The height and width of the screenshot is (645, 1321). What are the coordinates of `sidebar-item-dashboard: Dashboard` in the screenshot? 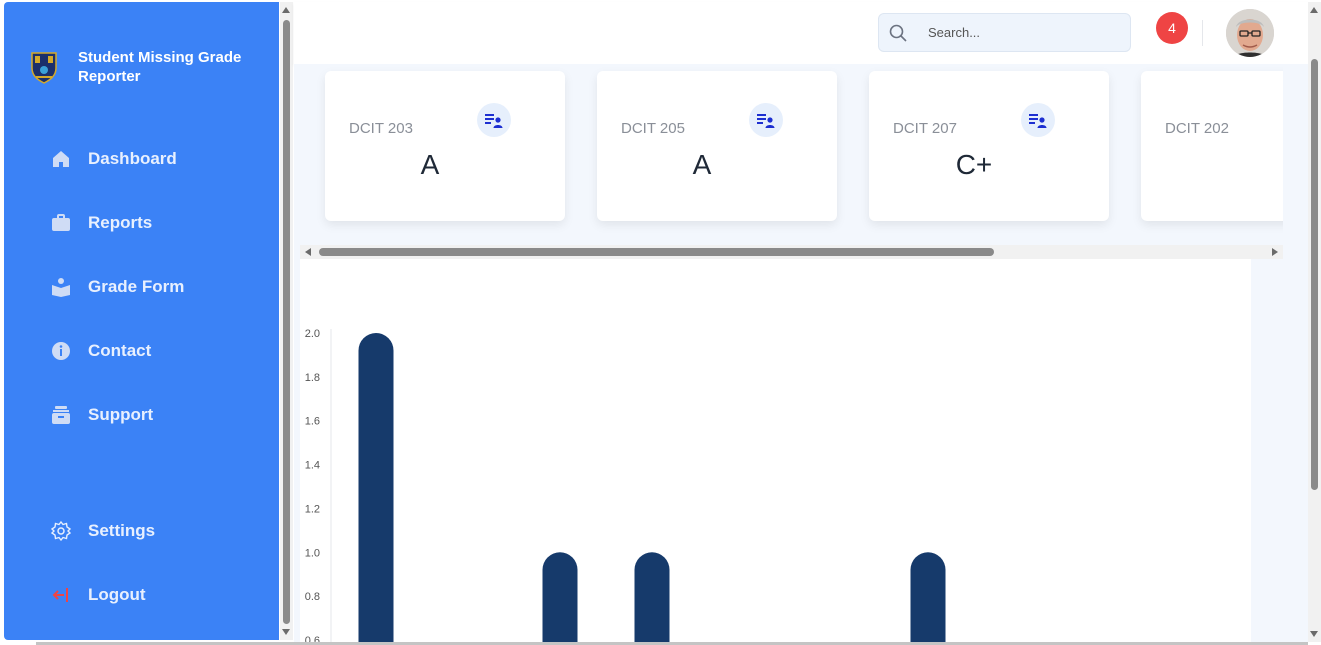 It's located at (113, 159).